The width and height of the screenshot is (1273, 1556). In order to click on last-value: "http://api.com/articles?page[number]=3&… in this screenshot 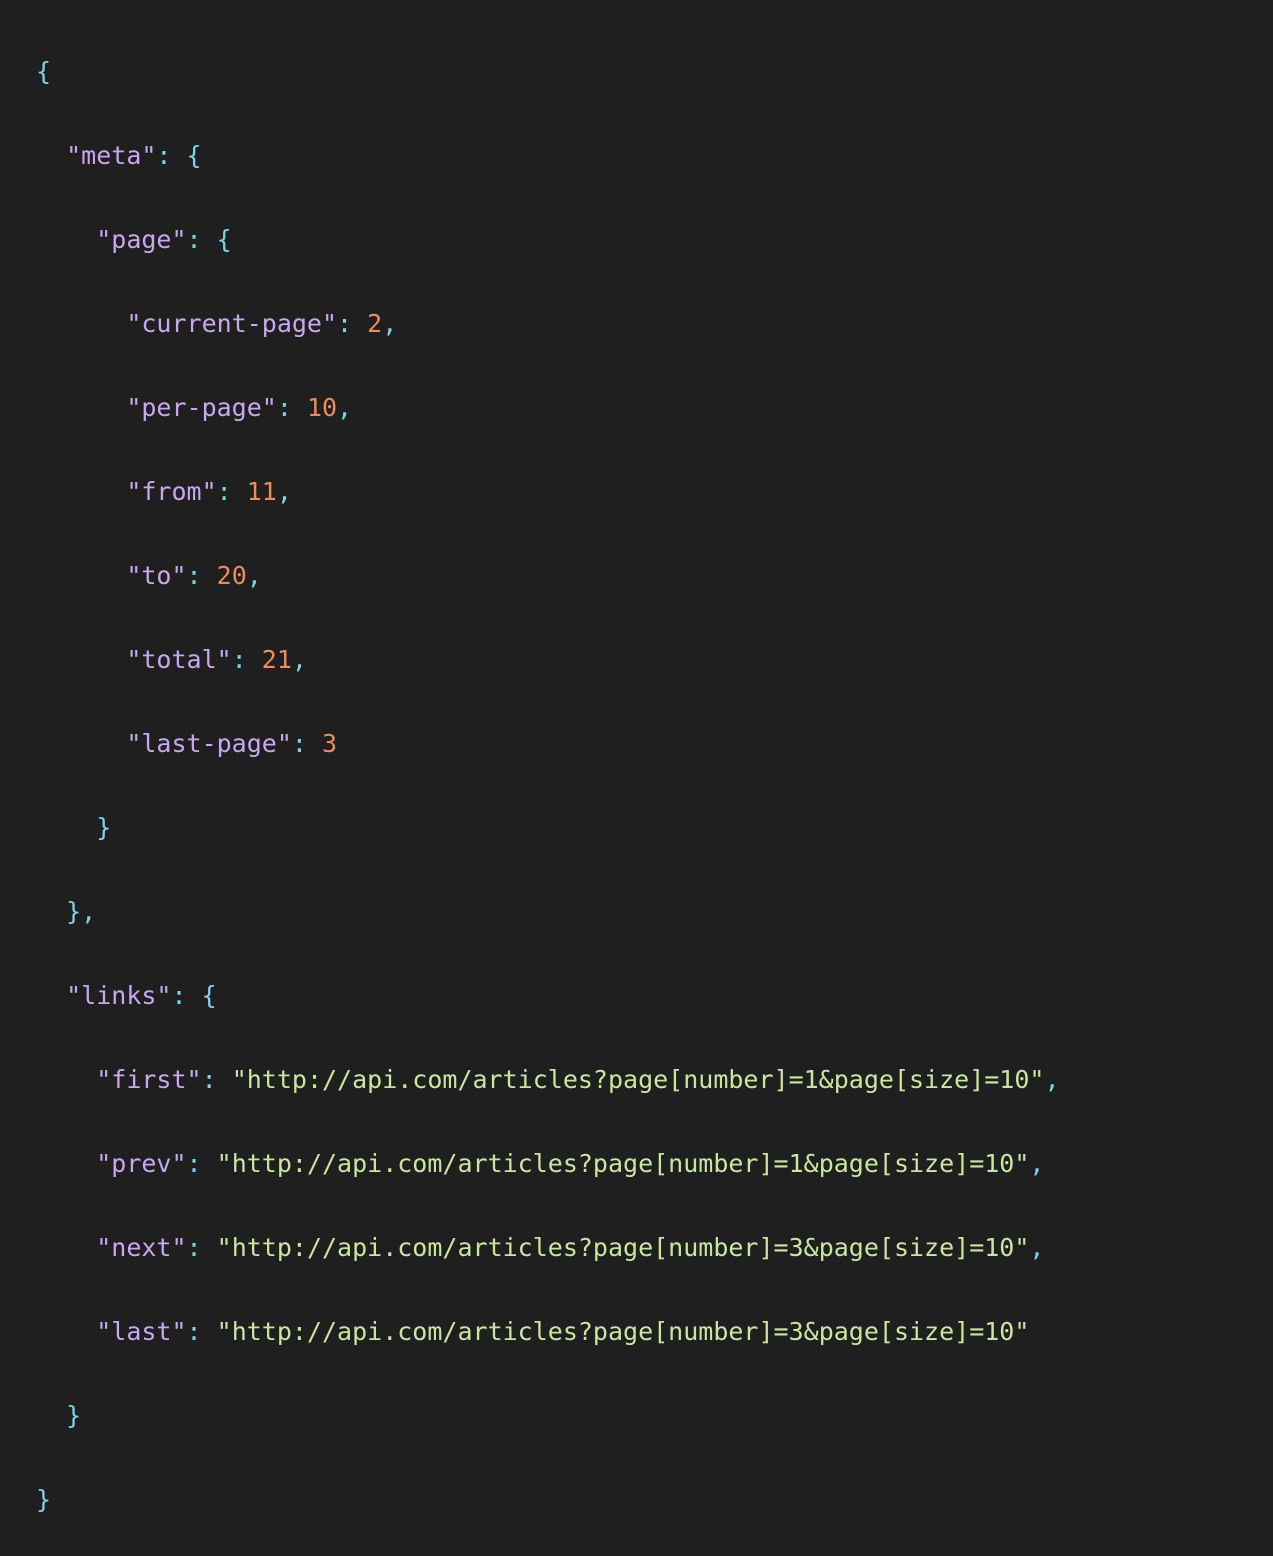, I will do `click(623, 1331)`.